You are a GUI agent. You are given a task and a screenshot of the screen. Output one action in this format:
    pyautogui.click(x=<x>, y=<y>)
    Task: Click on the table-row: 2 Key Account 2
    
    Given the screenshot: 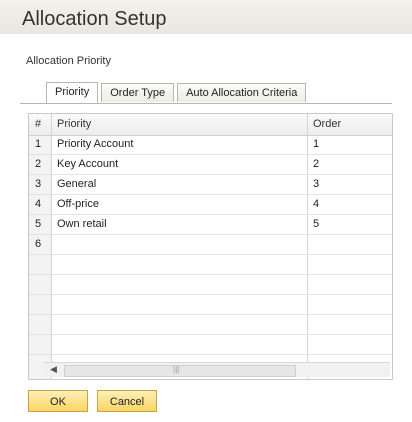 What is the action you would take?
    pyautogui.click(x=210, y=165)
    